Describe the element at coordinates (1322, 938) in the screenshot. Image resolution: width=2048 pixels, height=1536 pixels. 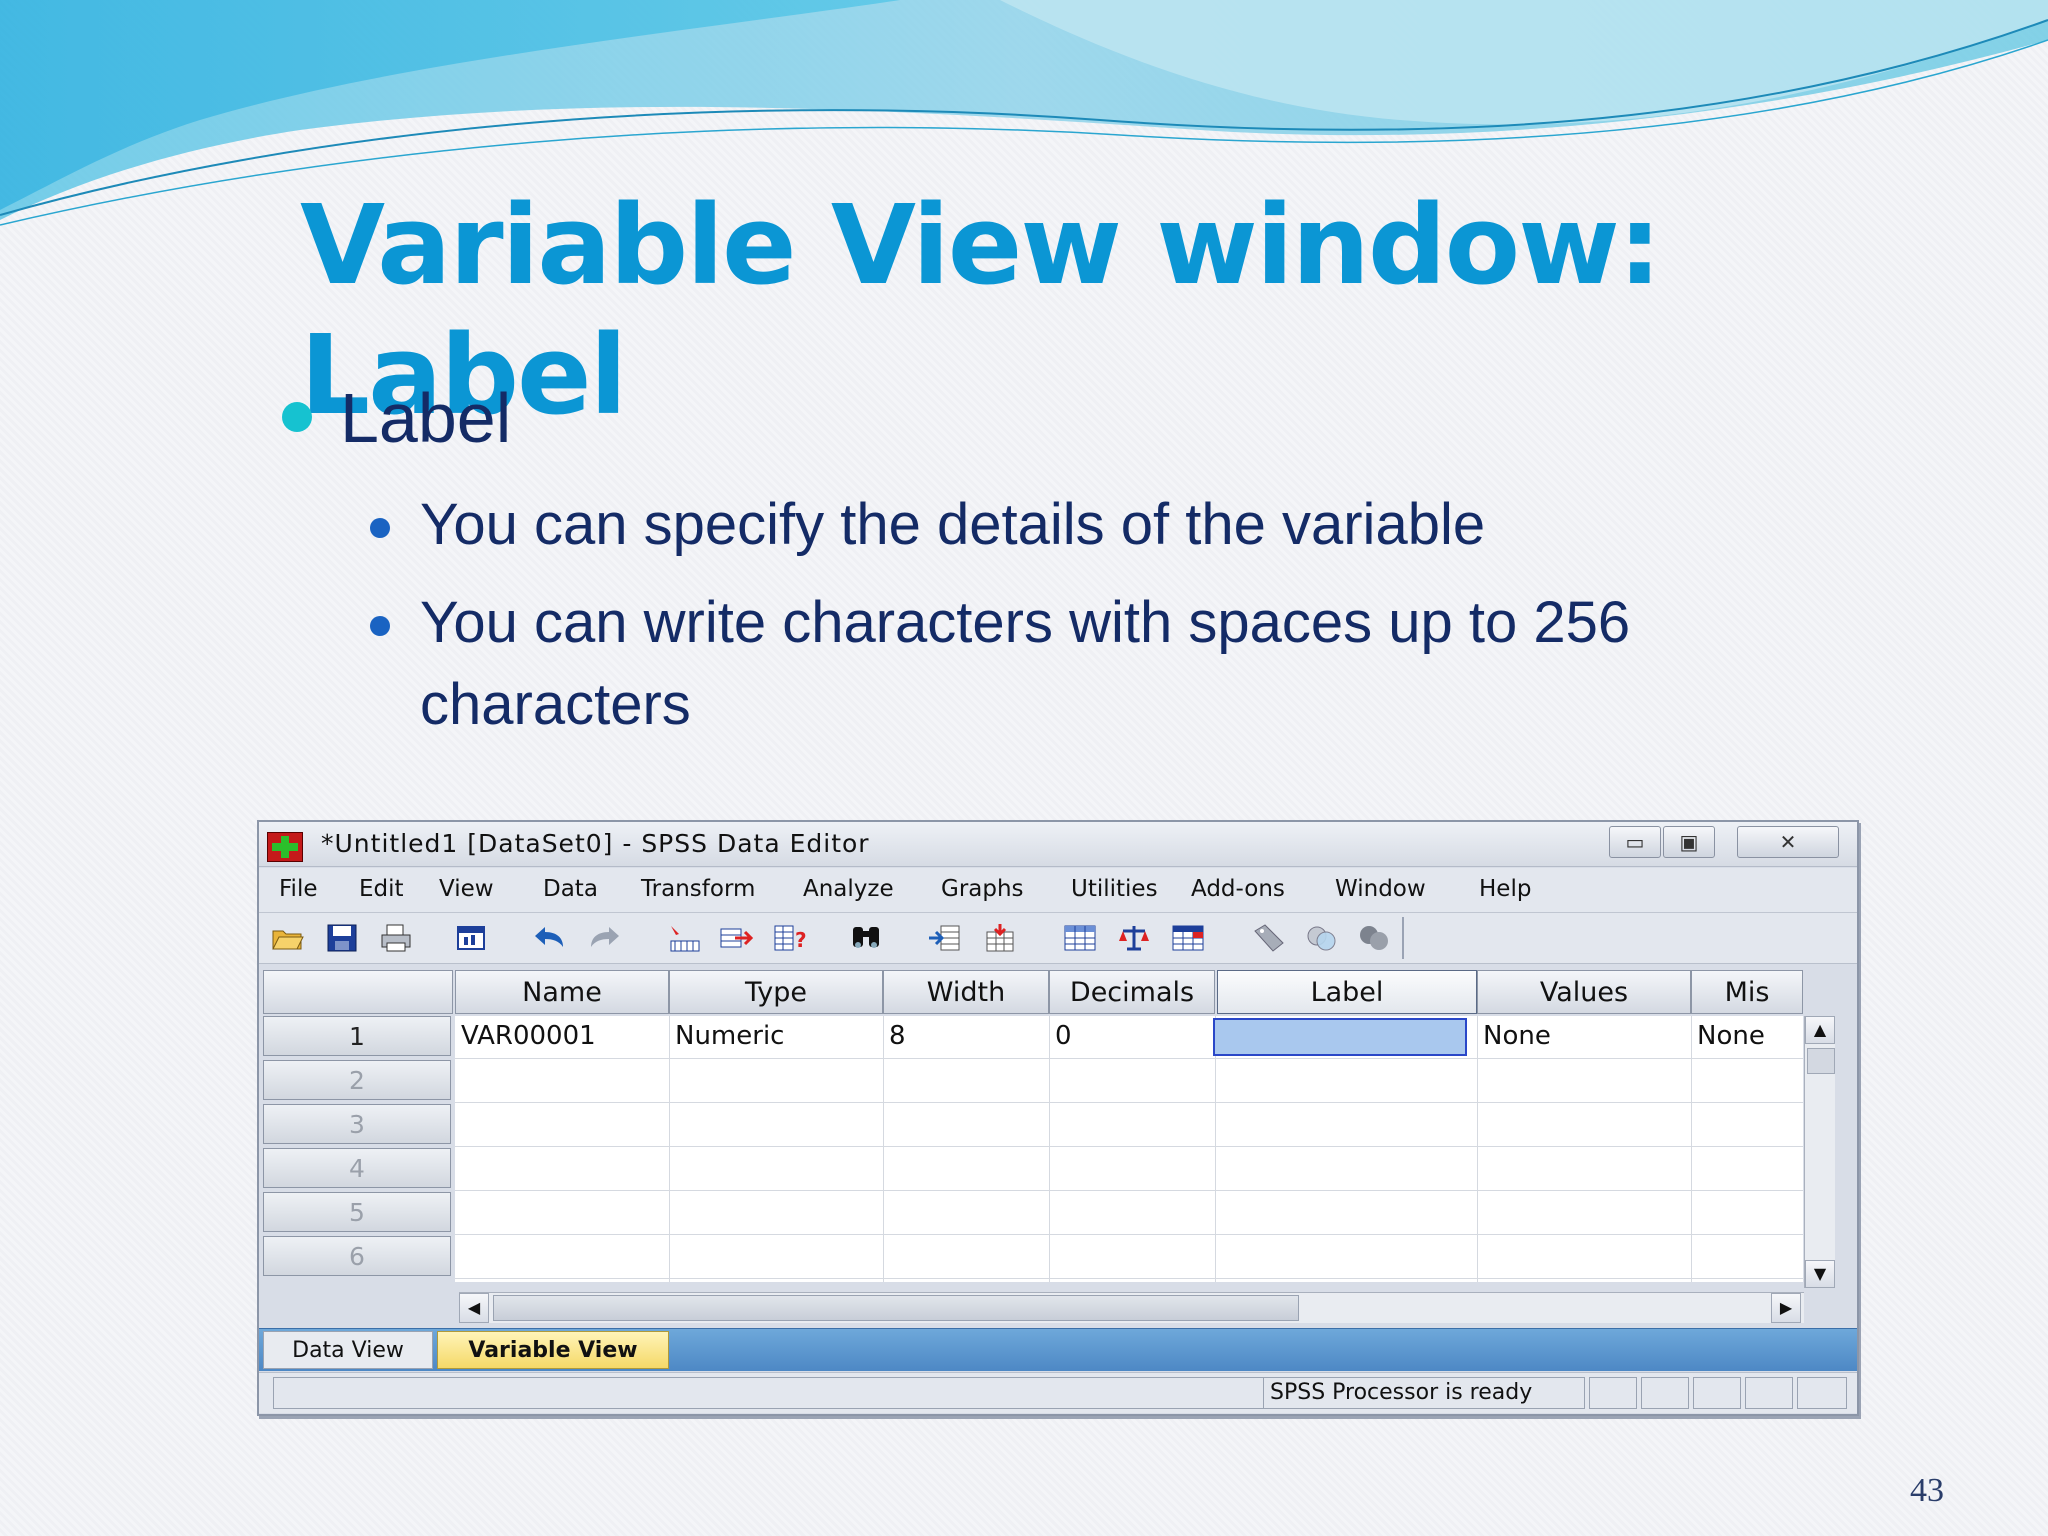
I see `use-sets-icon` at that location.